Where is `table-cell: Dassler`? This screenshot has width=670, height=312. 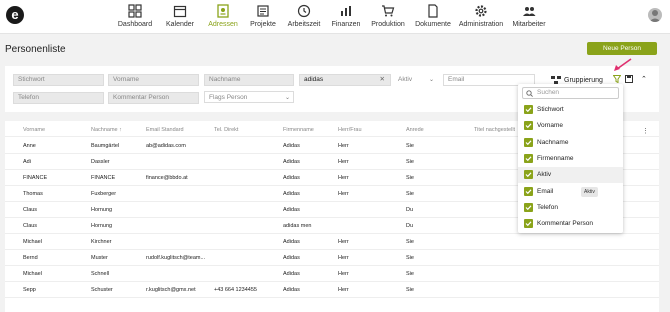 table-cell: Dassler is located at coordinates (100, 162).